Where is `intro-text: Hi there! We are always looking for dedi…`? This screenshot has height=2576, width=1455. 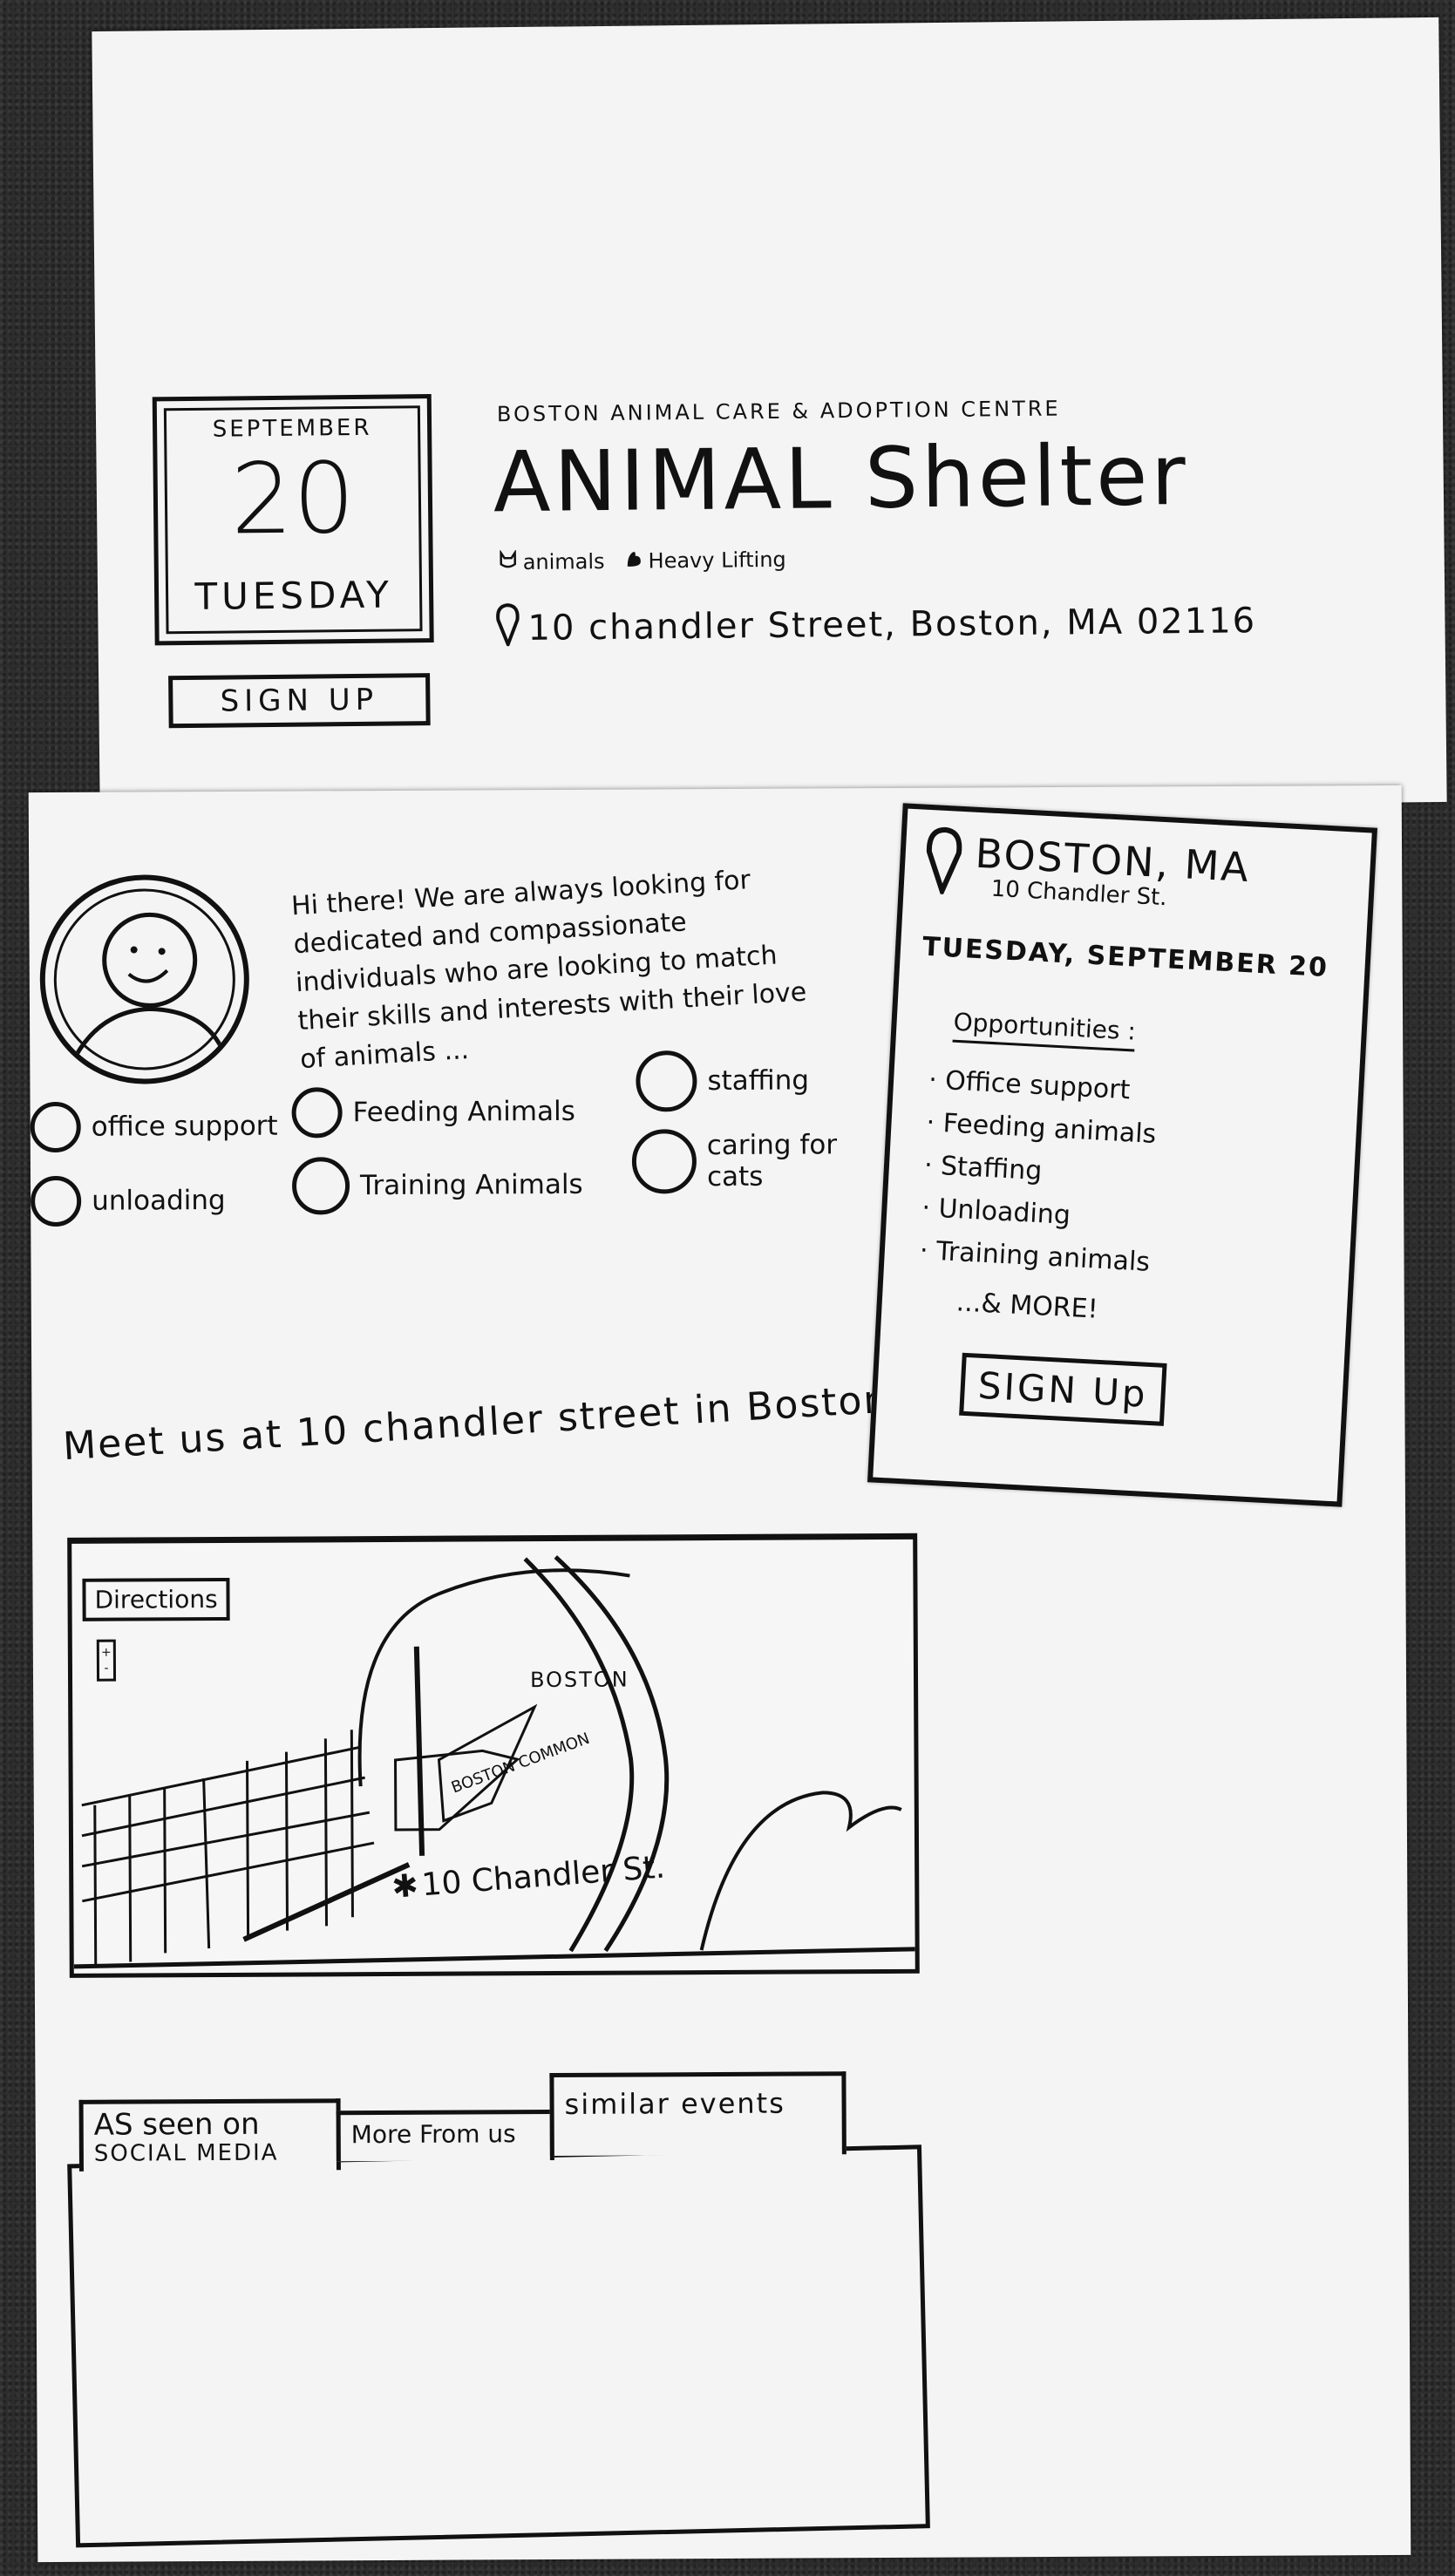 intro-text: Hi there! We are always looking for dedi… is located at coordinates (549, 970).